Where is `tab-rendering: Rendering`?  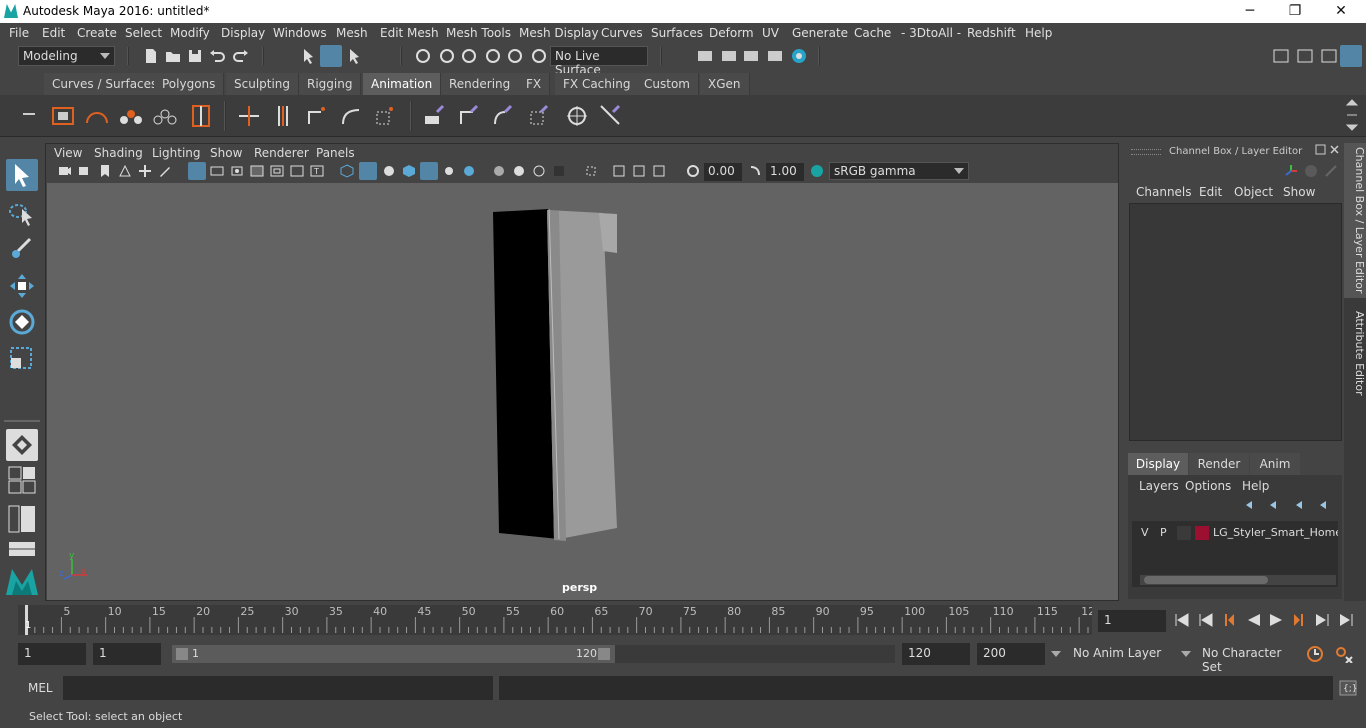 tab-rendering: Rendering is located at coordinates (480, 84).